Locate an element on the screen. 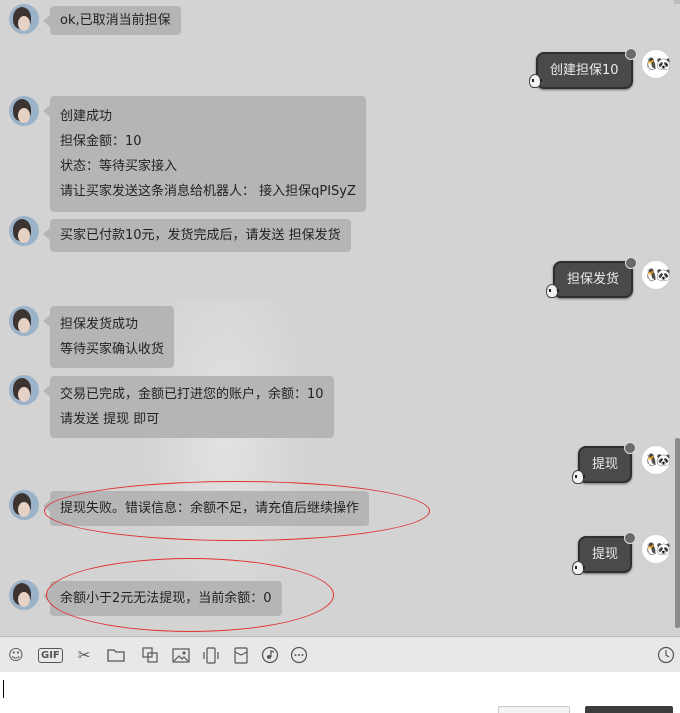 This screenshot has height=713, width=680. scrollbar-thumb is located at coordinates (677, 533).